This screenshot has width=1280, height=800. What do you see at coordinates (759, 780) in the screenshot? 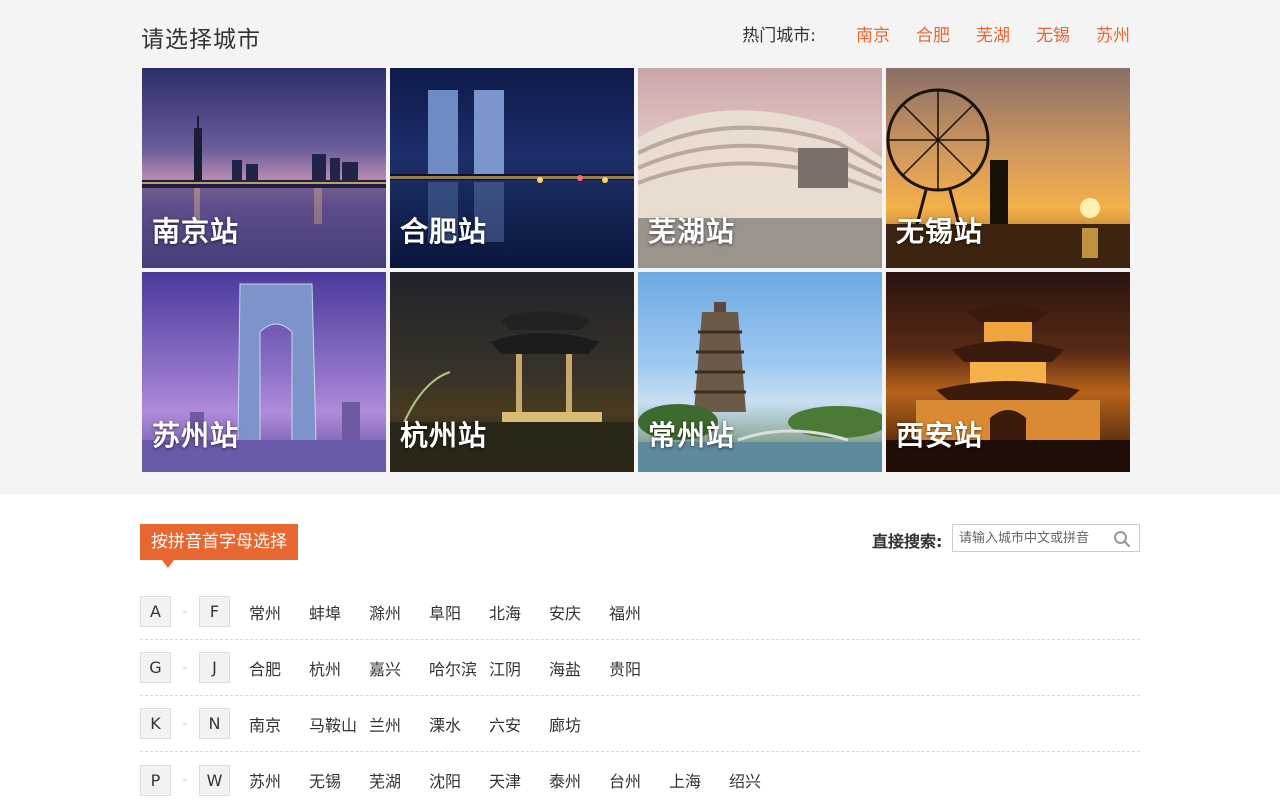
I see `city-link: 绍兴` at bounding box center [759, 780].